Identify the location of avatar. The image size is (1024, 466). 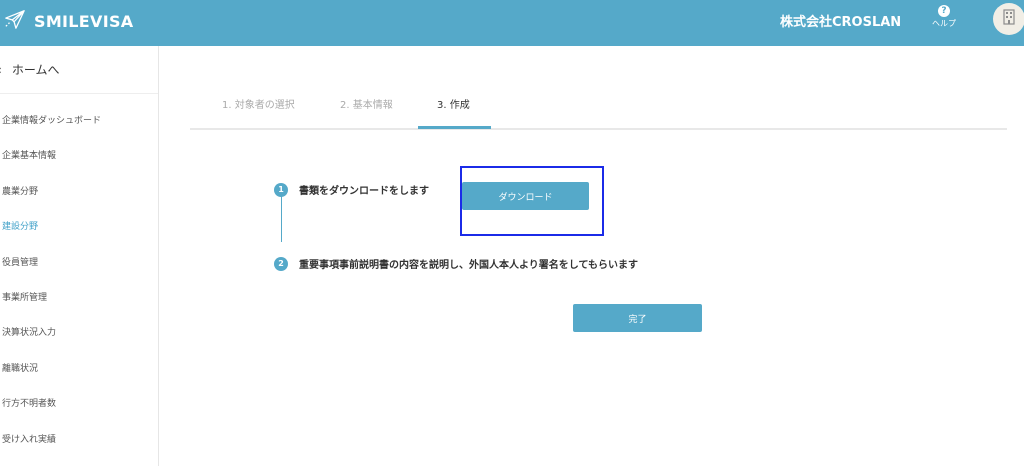
(1008, 19).